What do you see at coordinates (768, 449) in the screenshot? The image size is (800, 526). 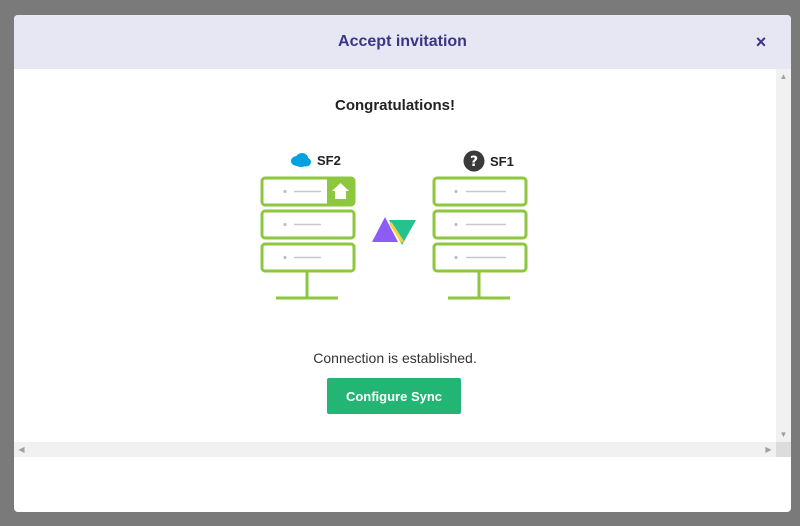 I see `scroll-right-icon: ▶` at bounding box center [768, 449].